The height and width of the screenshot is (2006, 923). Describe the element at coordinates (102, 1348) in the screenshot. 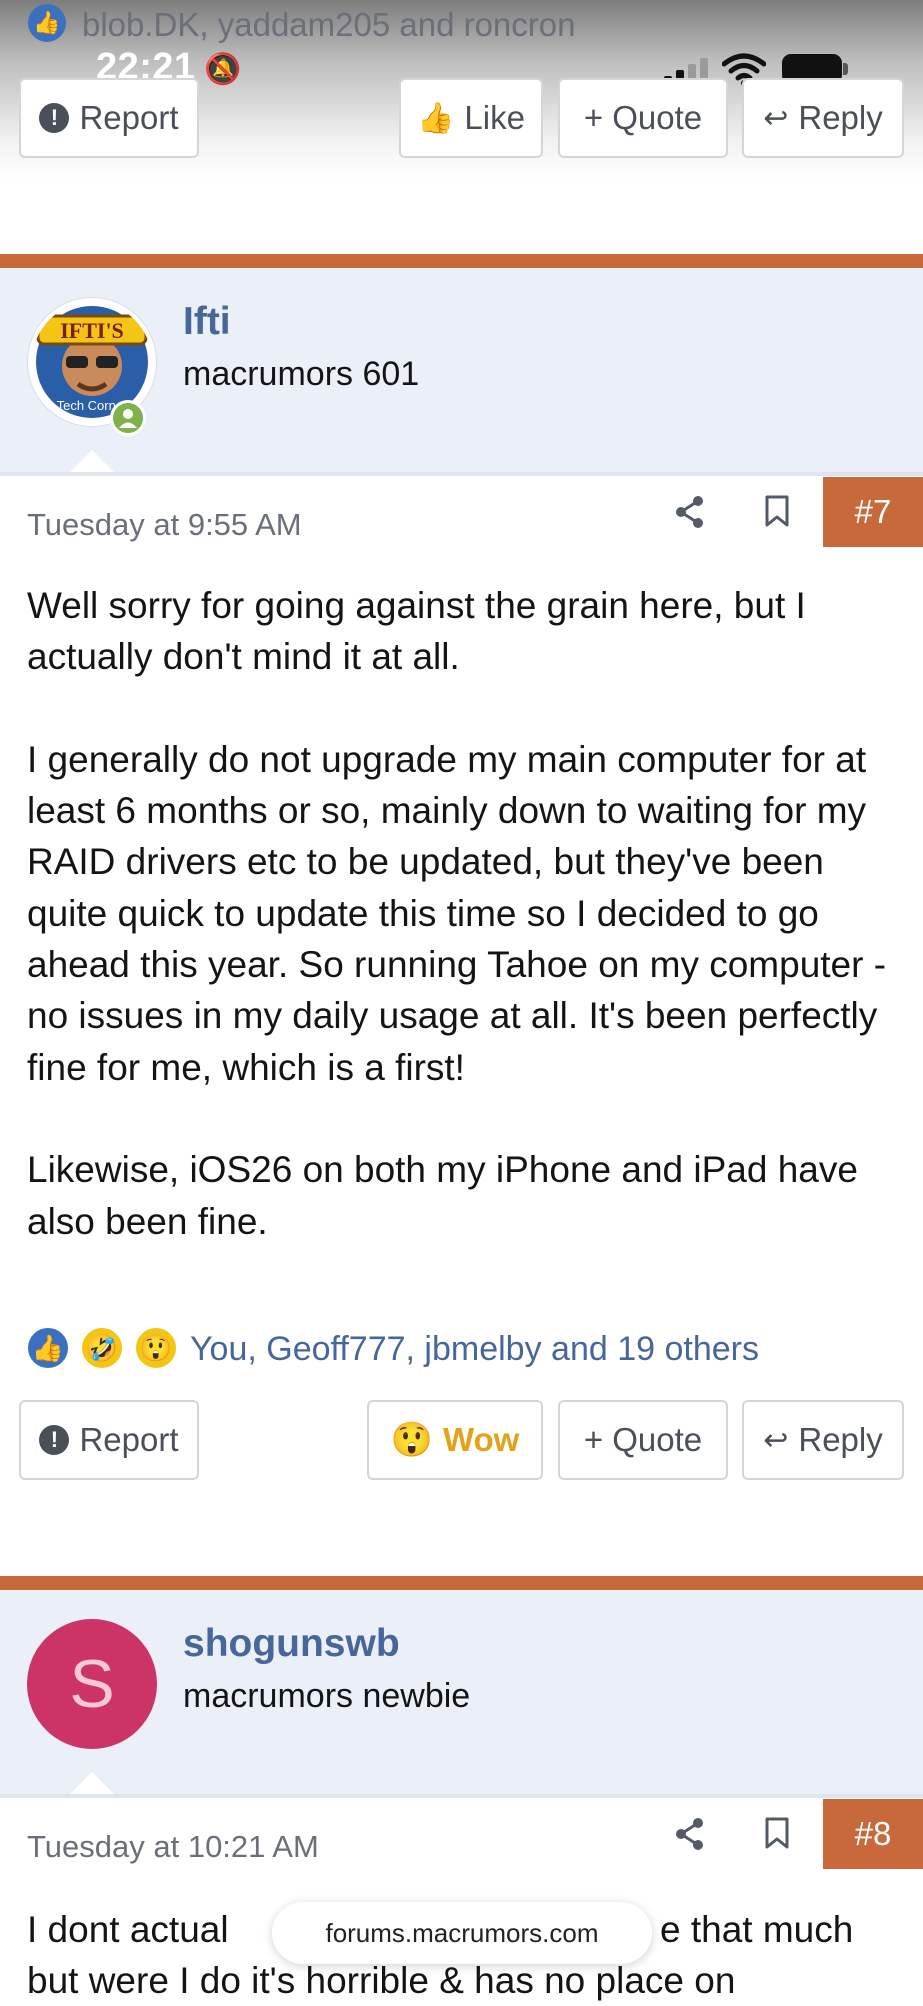

I see `laugh-reaction-icon: 🤣` at that location.